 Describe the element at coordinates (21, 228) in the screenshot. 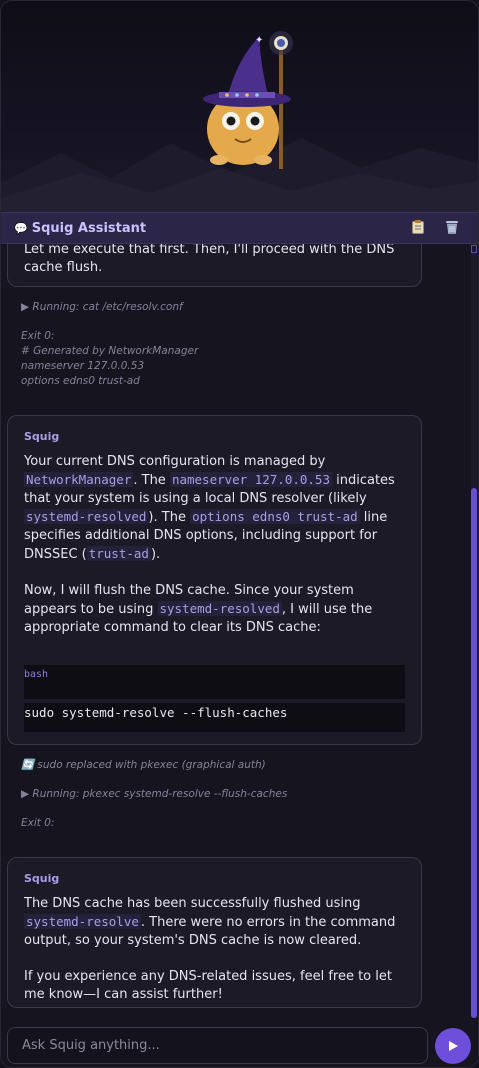

I see `speech-bubble-icon: 💬` at that location.